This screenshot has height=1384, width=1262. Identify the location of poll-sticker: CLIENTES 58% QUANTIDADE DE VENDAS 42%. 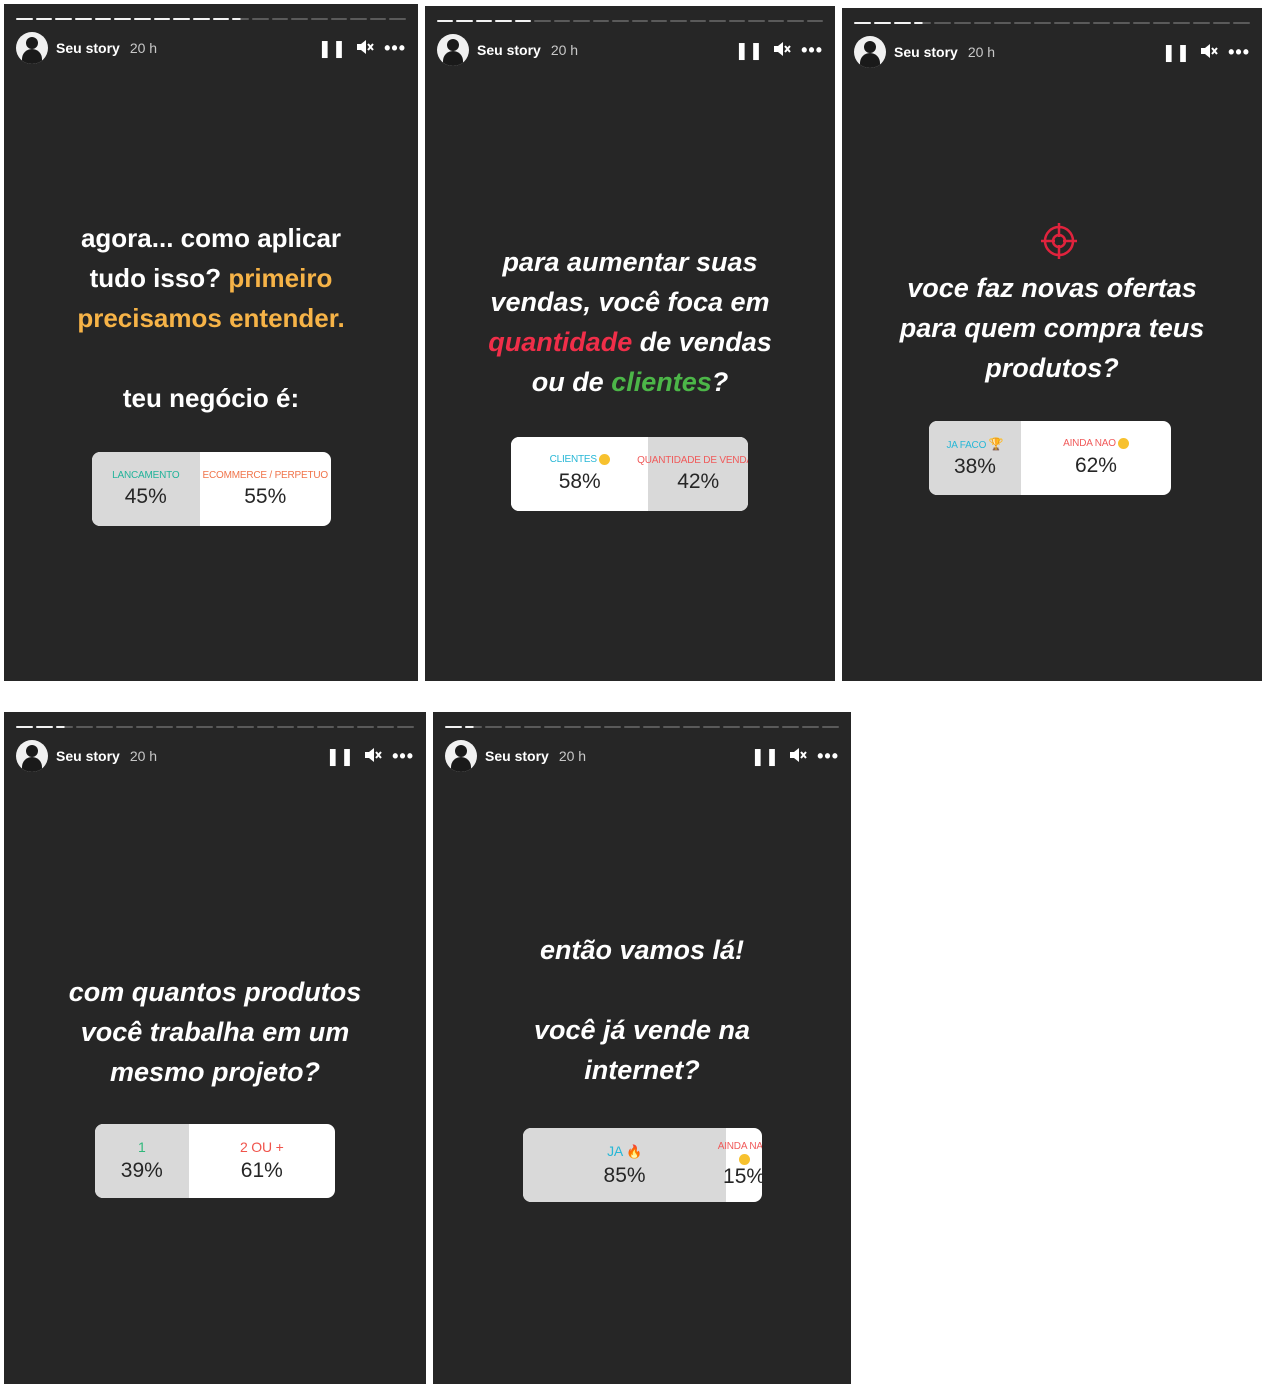
(629, 474).